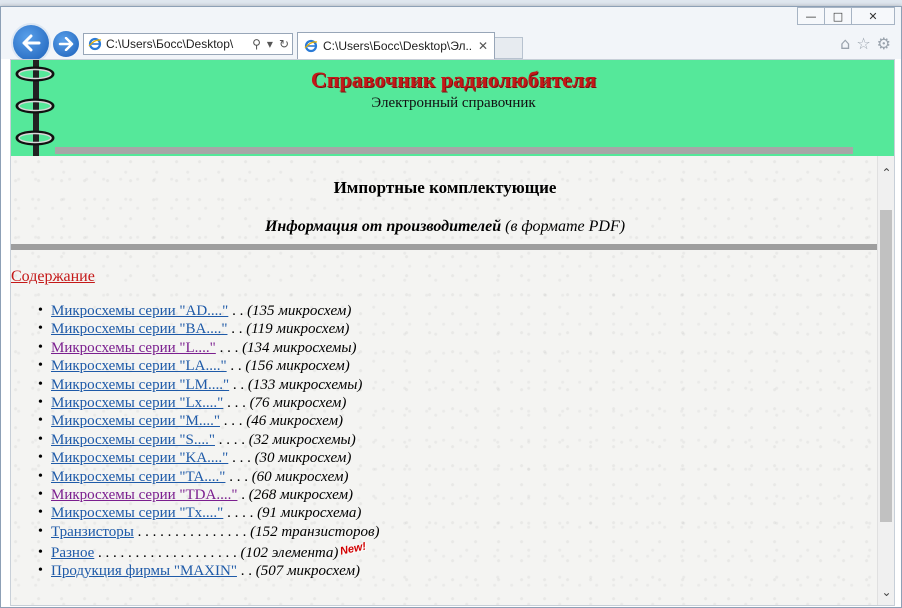 The image size is (902, 608). What do you see at coordinates (243, 494) in the screenshot?
I see `item-dots: .` at bounding box center [243, 494].